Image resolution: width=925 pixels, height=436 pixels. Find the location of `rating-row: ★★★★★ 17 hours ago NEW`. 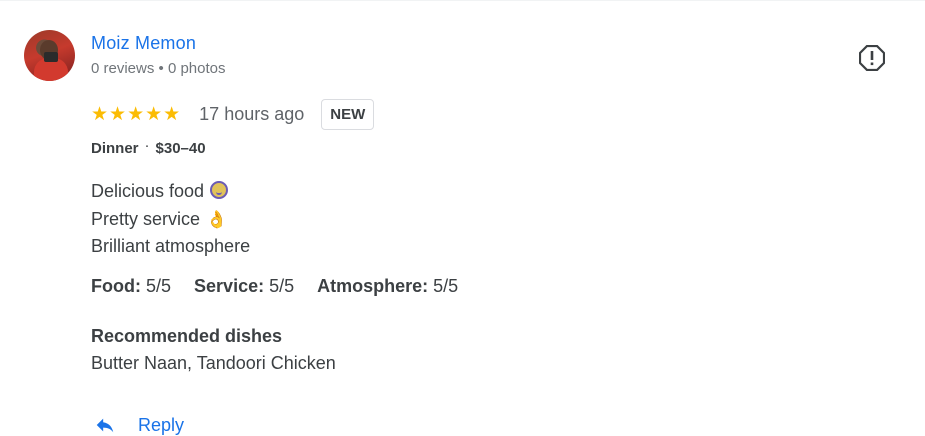

rating-row: ★★★★★ 17 hours ago NEW is located at coordinates (233, 114).